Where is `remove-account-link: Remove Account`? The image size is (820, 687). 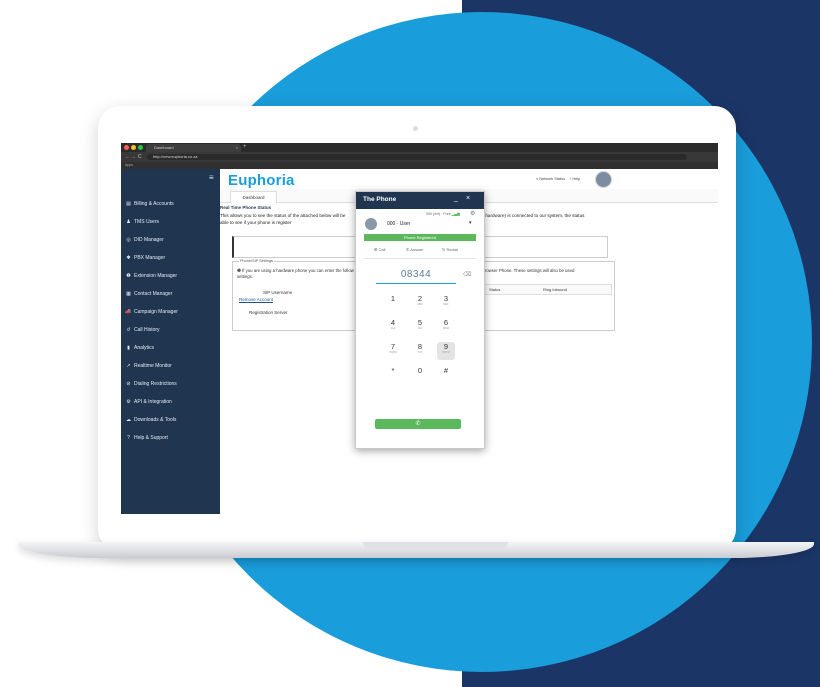
remove-account-link: Remove Account is located at coordinates (256, 299).